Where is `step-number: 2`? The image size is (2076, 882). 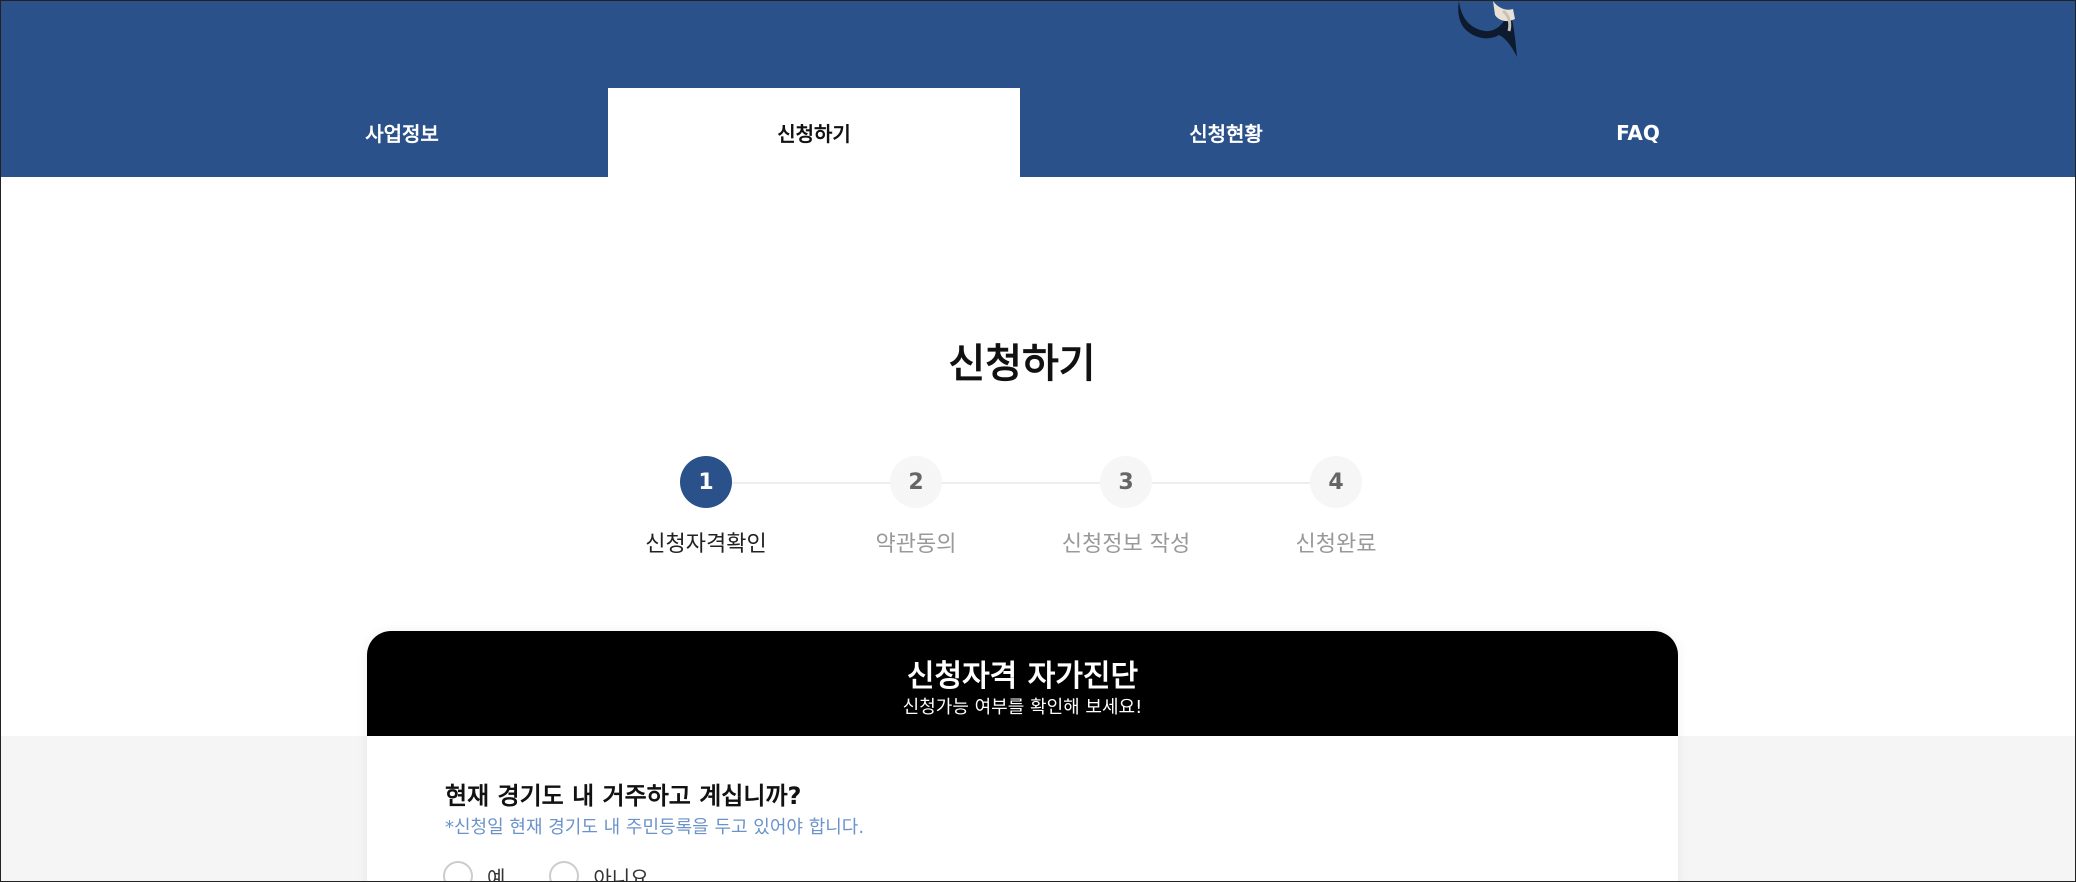
step-number: 2 is located at coordinates (916, 482).